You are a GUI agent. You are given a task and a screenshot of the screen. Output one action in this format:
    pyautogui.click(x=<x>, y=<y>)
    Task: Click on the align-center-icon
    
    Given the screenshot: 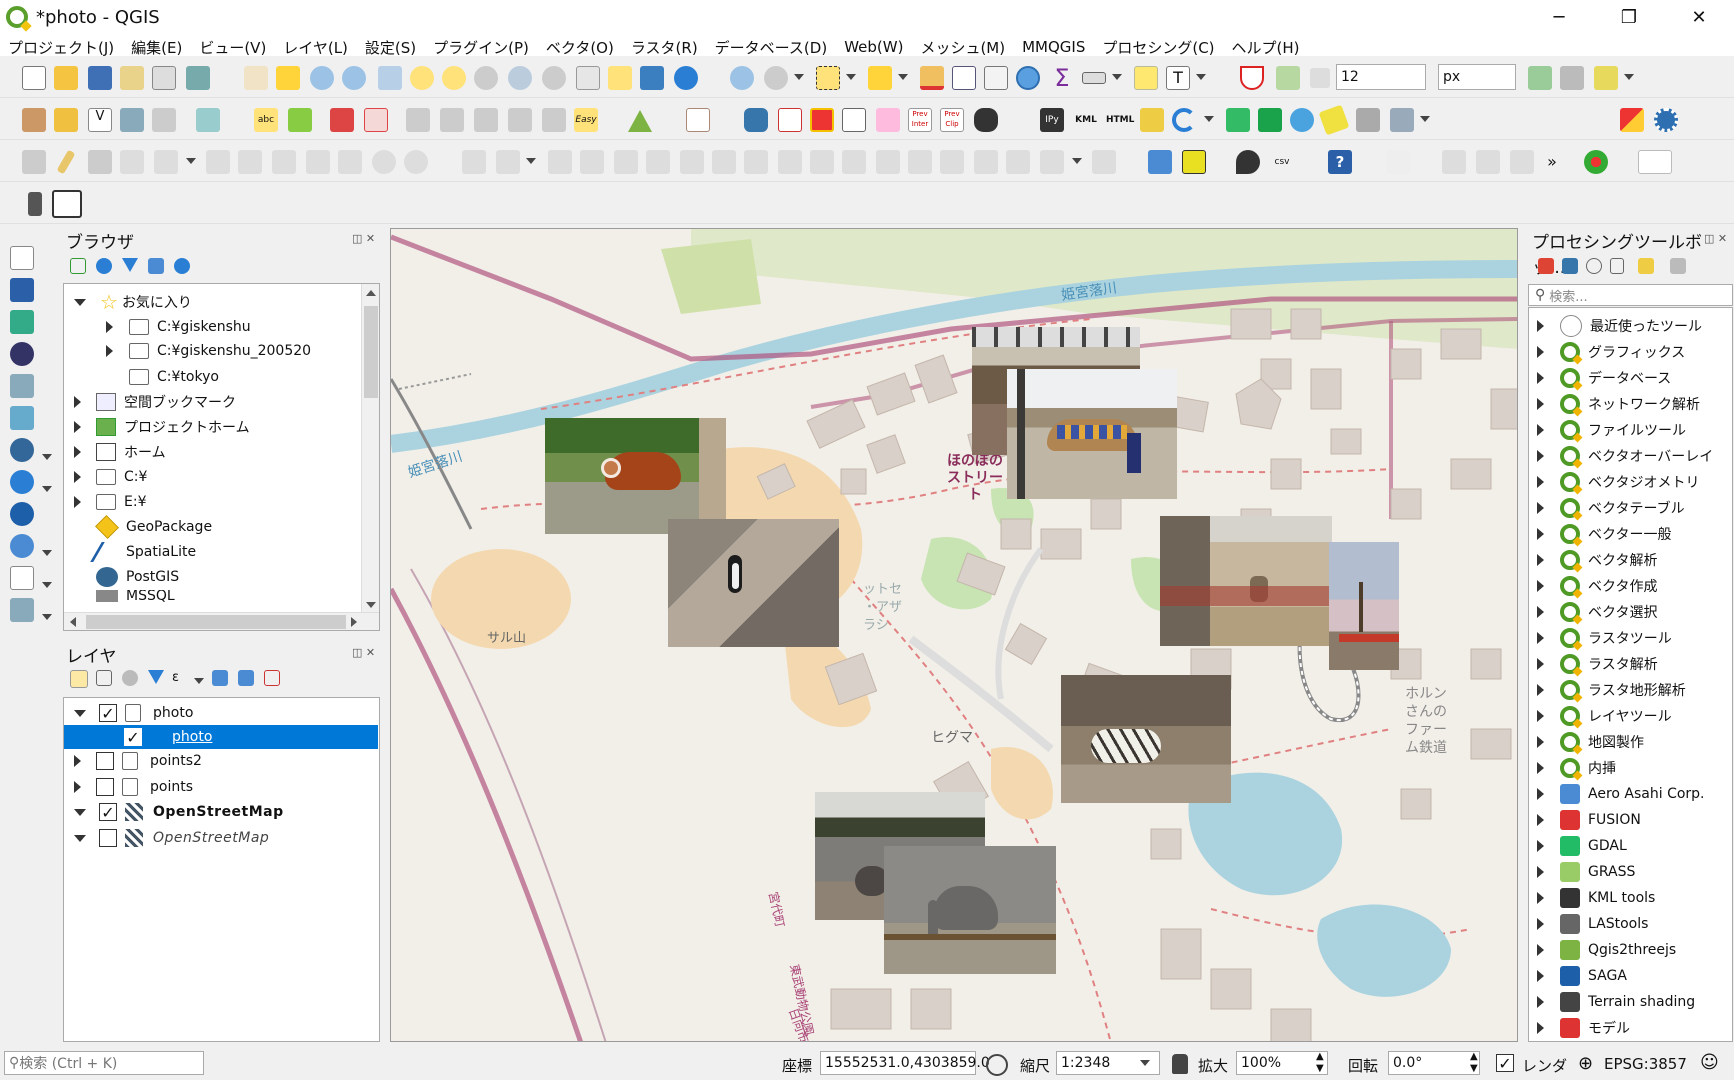 What is the action you would take?
    pyautogui.click(x=1488, y=162)
    